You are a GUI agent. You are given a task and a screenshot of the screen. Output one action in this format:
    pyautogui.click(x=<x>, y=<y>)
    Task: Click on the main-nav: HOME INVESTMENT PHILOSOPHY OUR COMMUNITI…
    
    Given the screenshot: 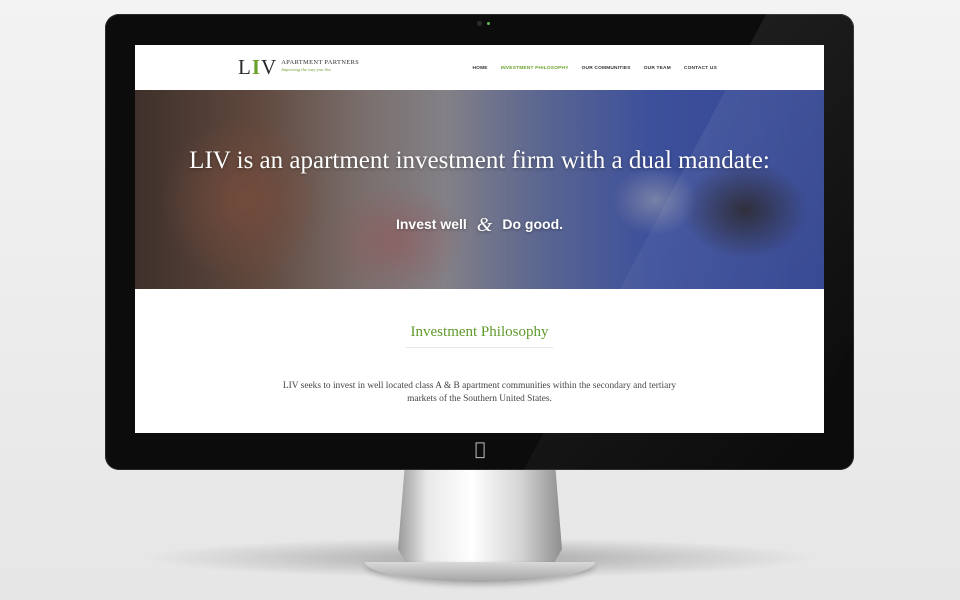 What is the action you would take?
    pyautogui.click(x=595, y=68)
    